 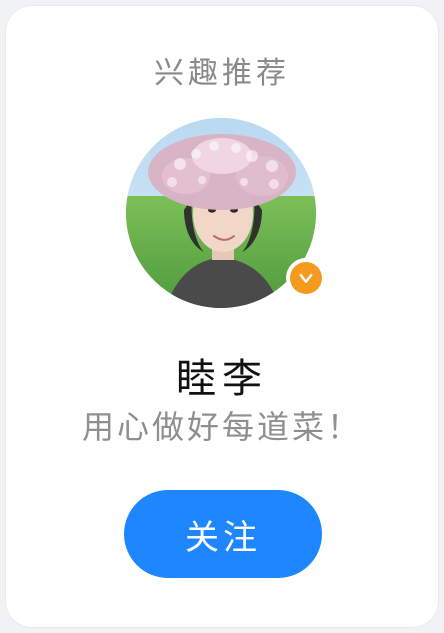 I want to click on user-name: 睦李, so click(x=222, y=379).